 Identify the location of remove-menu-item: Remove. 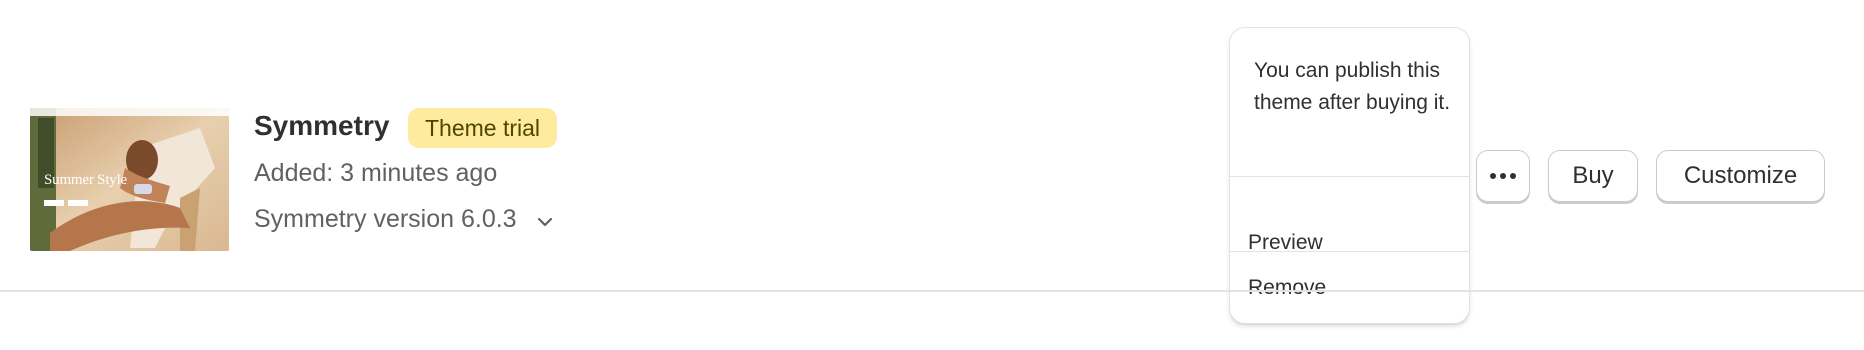
(1349, 288).